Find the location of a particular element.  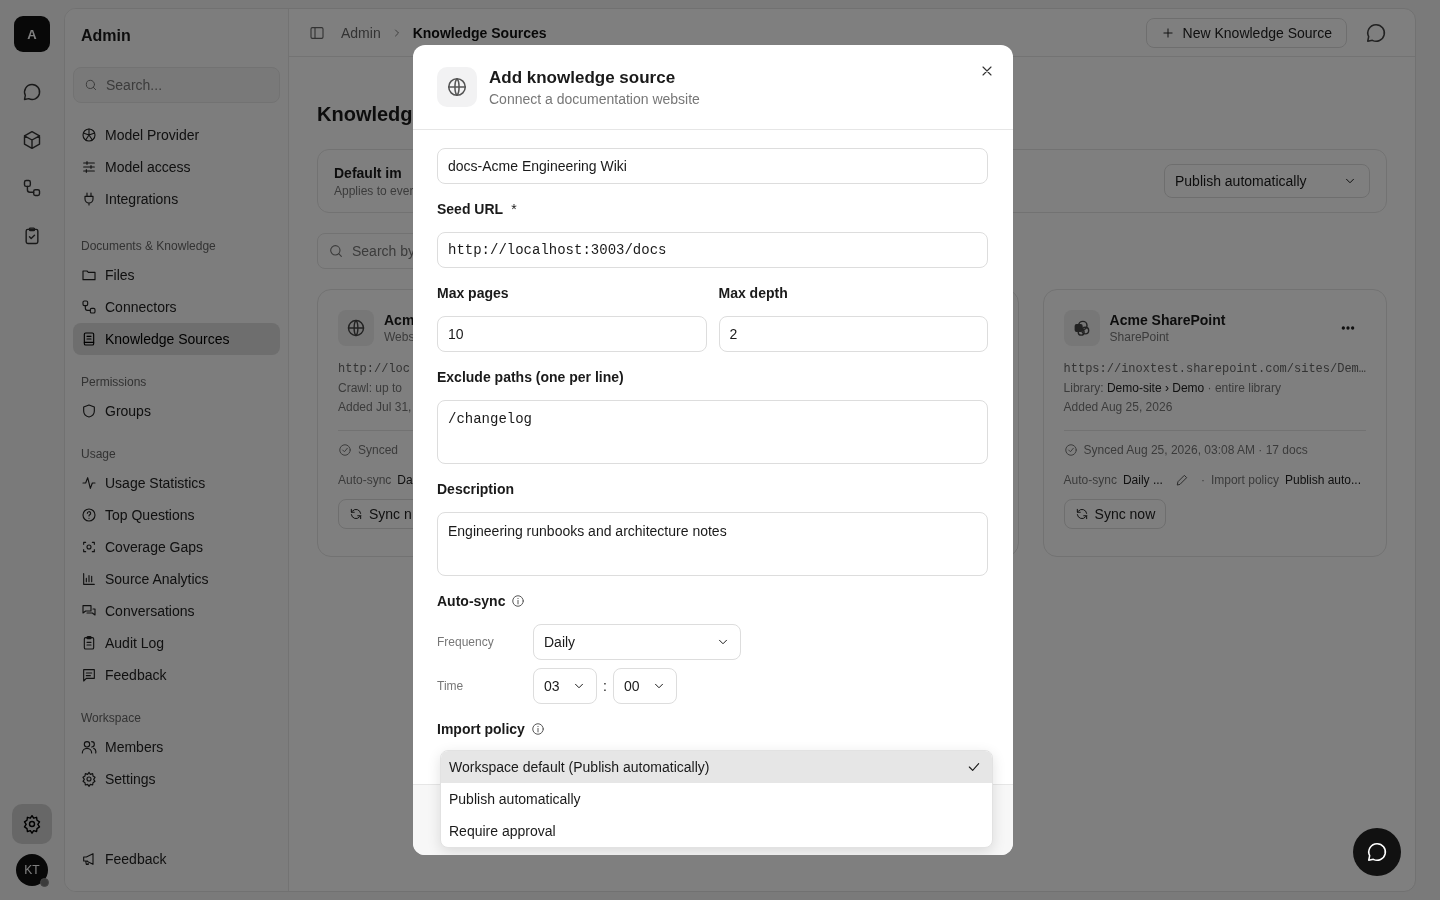

pencil-icon is located at coordinates (1181, 480).